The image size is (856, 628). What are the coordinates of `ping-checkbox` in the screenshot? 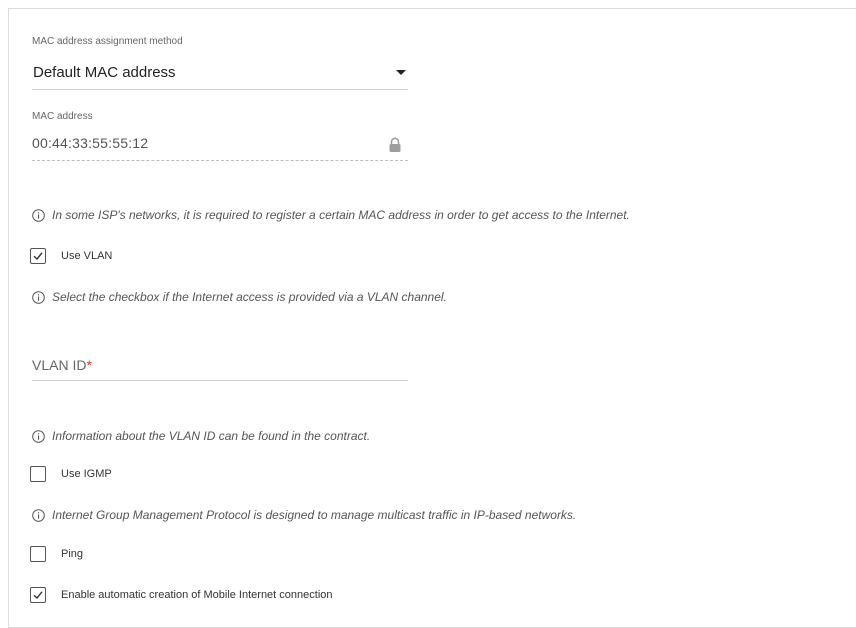 It's located at (38, 554).